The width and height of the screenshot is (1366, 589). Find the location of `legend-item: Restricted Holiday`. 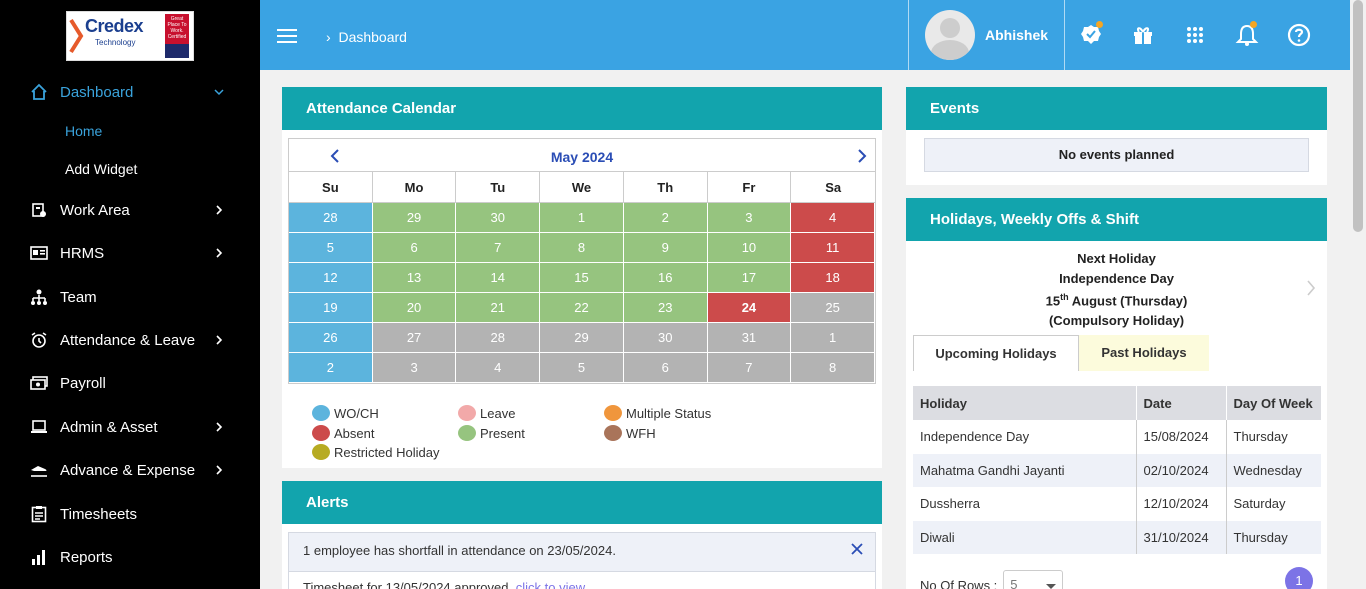

legend-item: Restricted Holiday is located at coordinates (376, 452).